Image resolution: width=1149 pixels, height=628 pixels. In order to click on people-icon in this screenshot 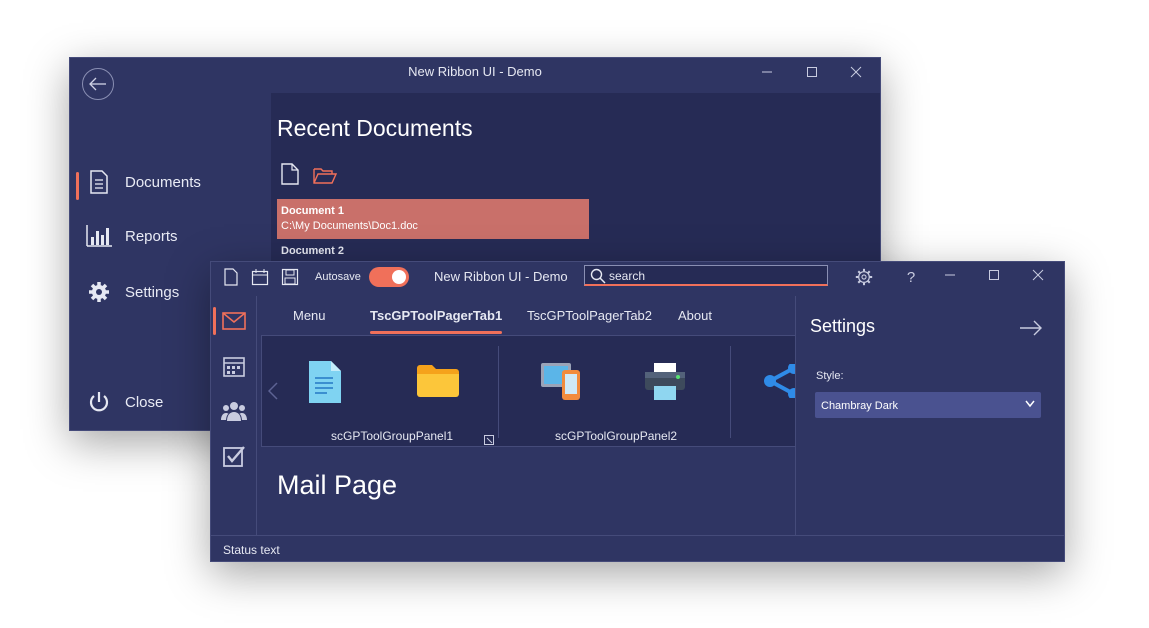, I will do `click(234, 411)`.